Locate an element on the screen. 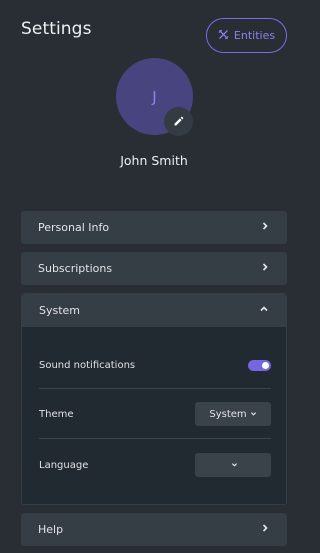 The image size is (320, 553). section-help-label: Help is located at coordinates (51, 529).